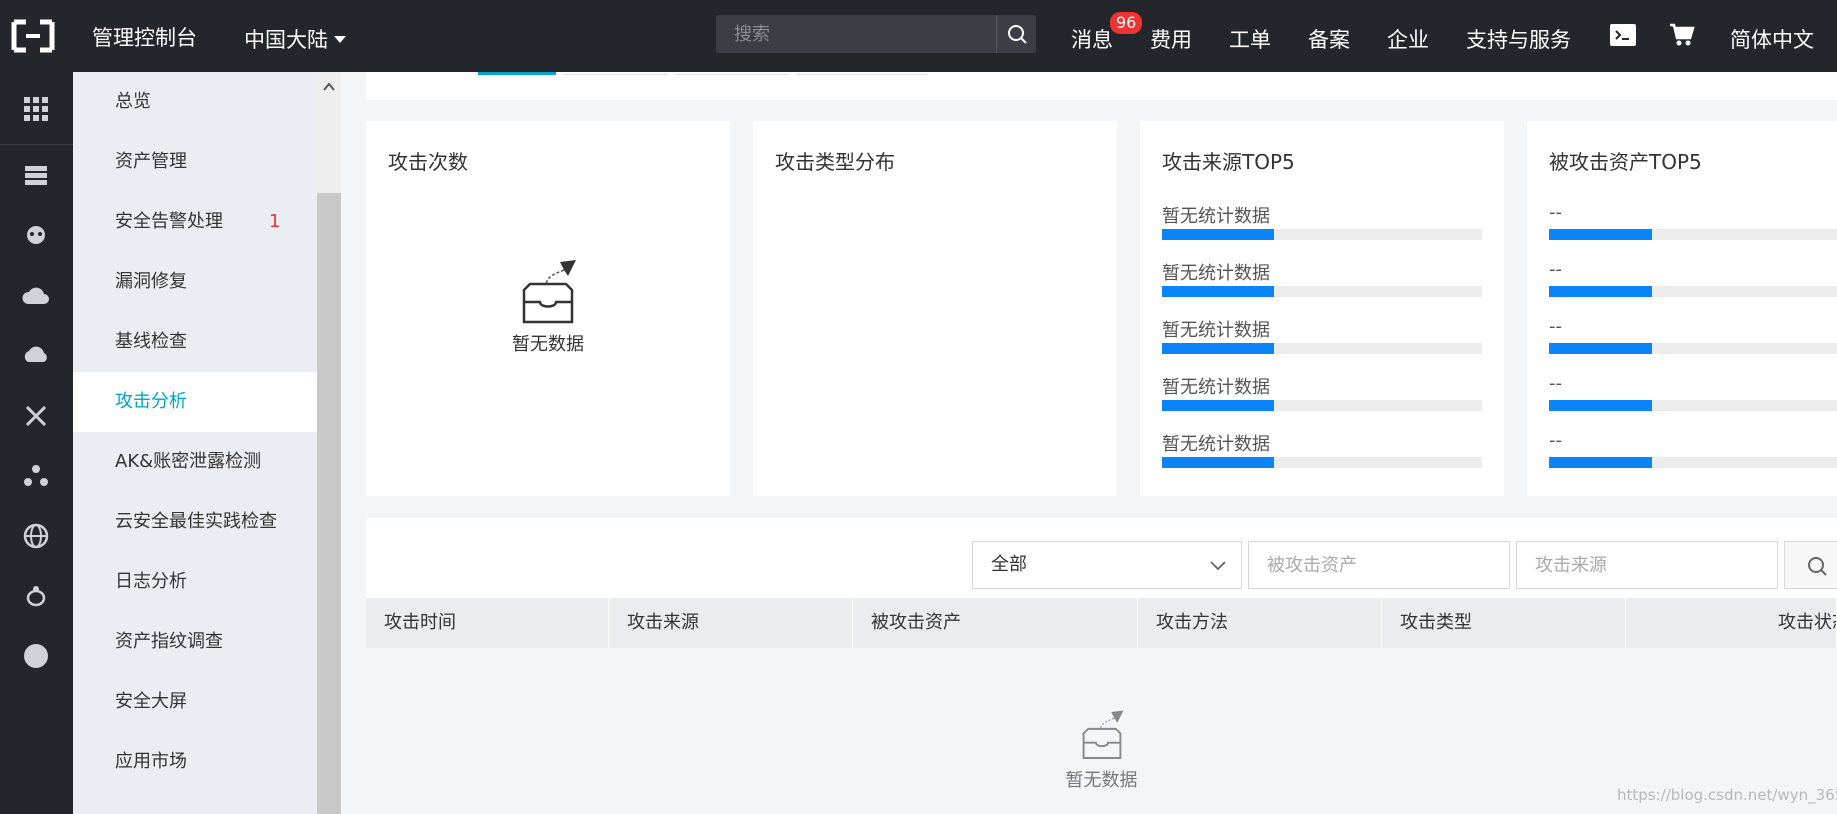 The image size is (1837, 814). I want to click on sidebar-item-alerts: 安全告警处理 1, so click(195, 222).